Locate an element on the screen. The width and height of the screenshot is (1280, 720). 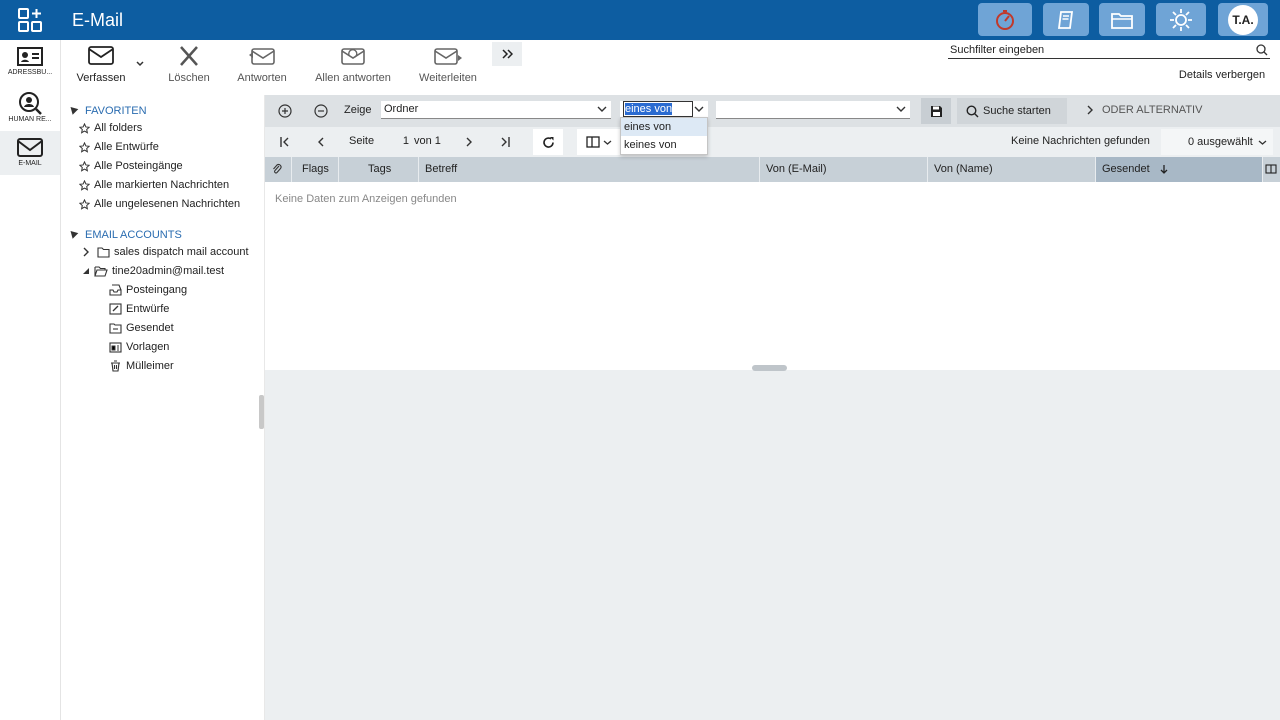
book-button is located at coordinates (1066, 19).